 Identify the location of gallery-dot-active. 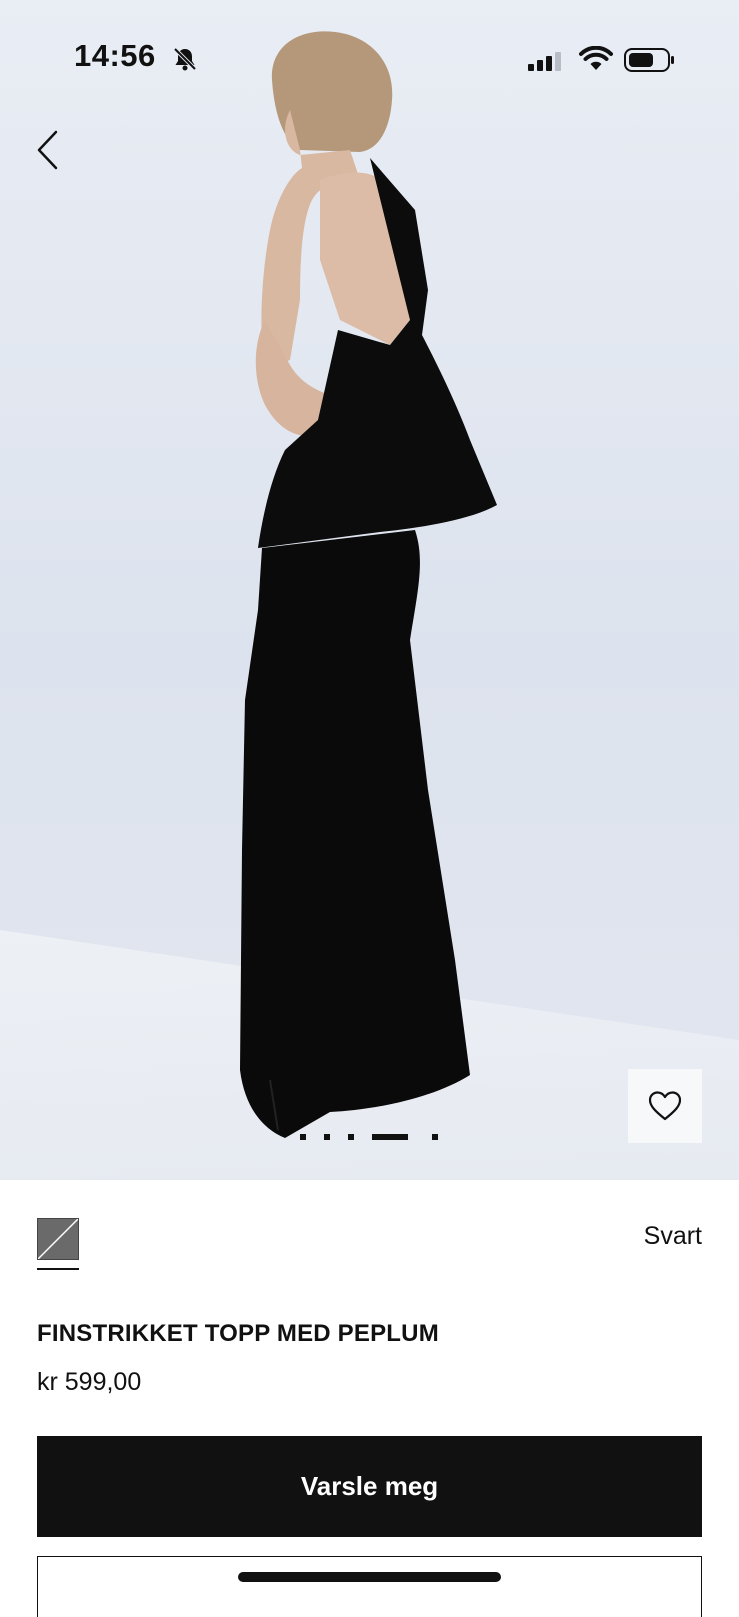
(390, 1137).